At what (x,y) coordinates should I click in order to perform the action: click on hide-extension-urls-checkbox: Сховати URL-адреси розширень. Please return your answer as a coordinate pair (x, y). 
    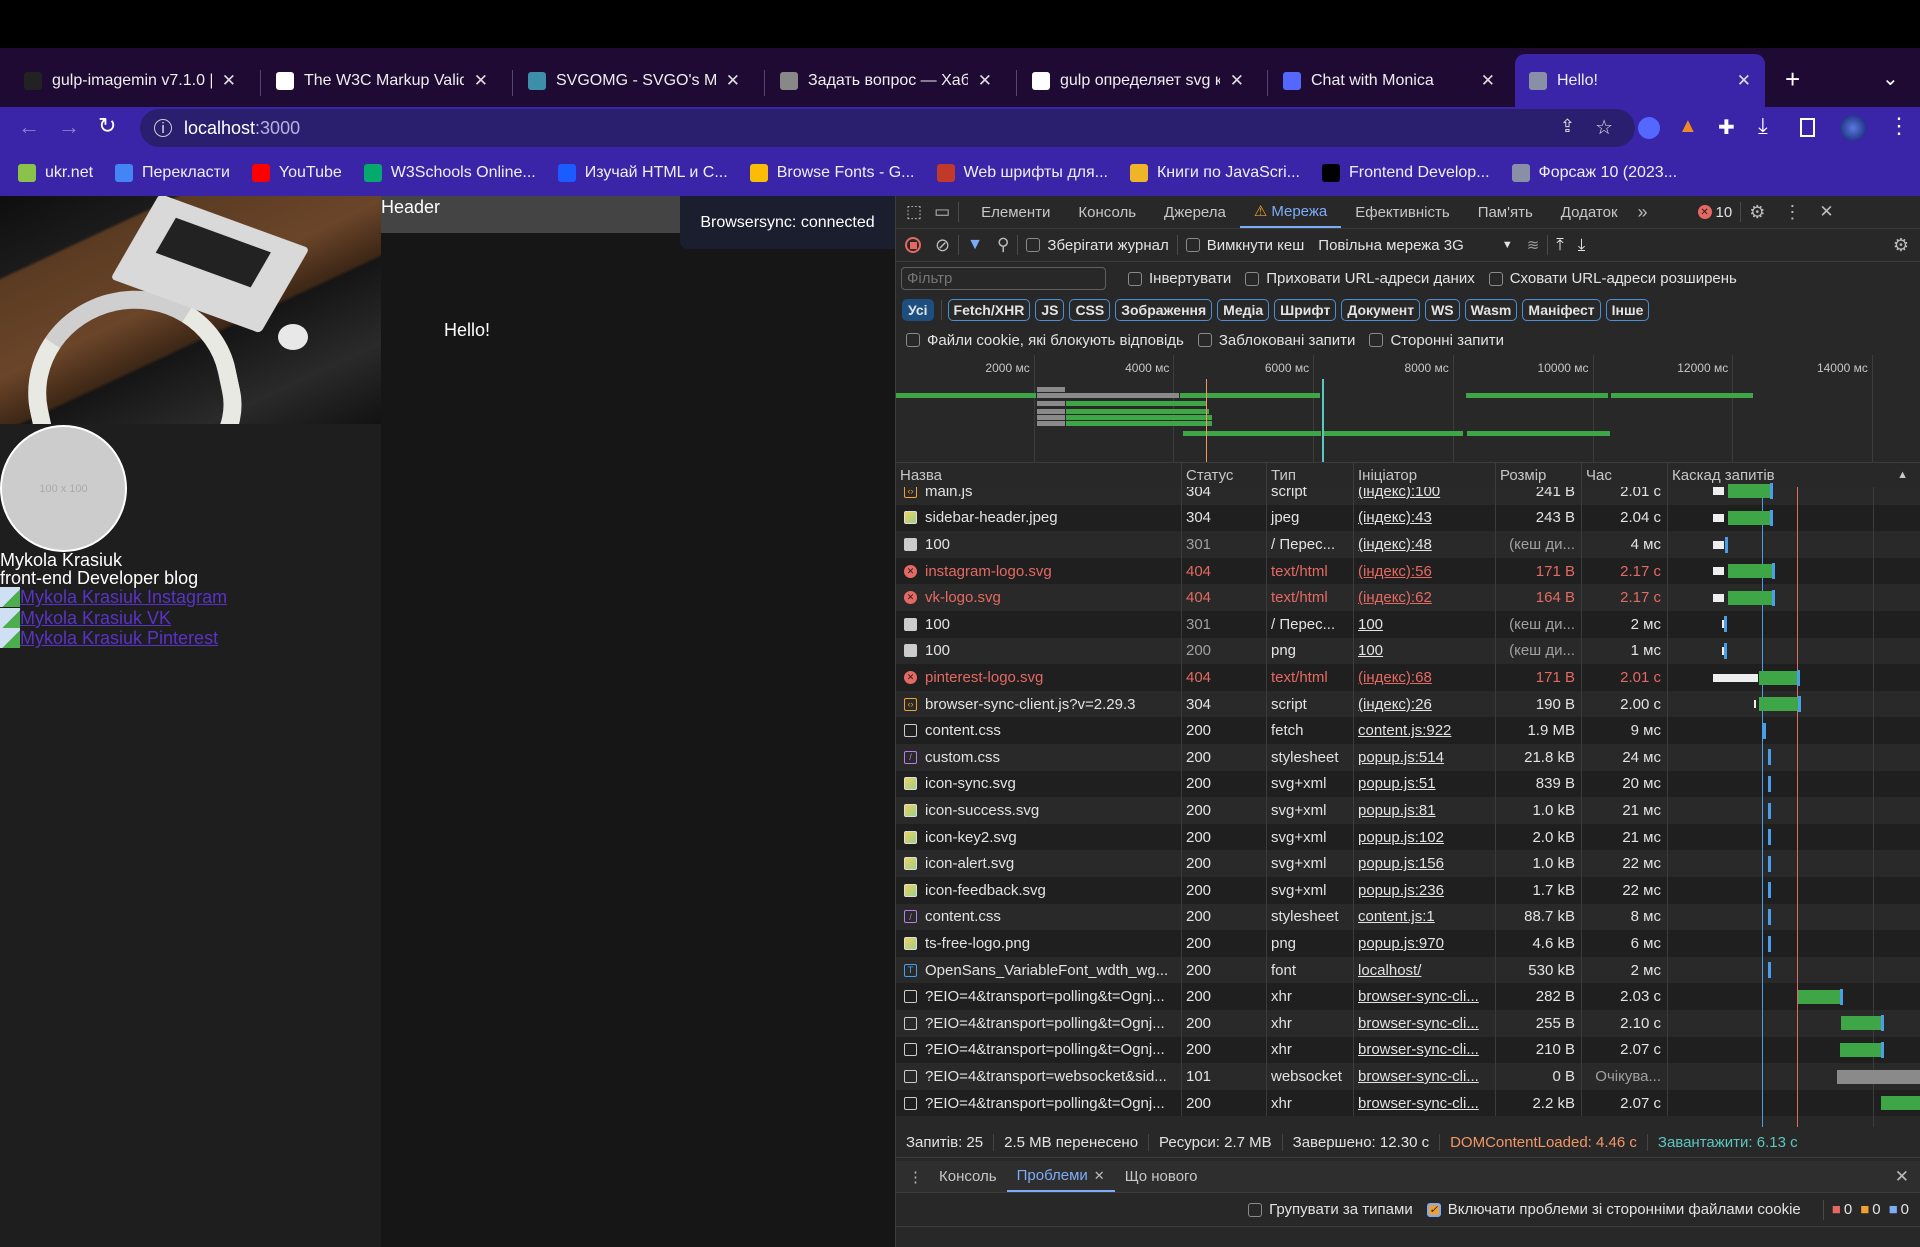
    Looking at the image, I should click on (1612, 278).